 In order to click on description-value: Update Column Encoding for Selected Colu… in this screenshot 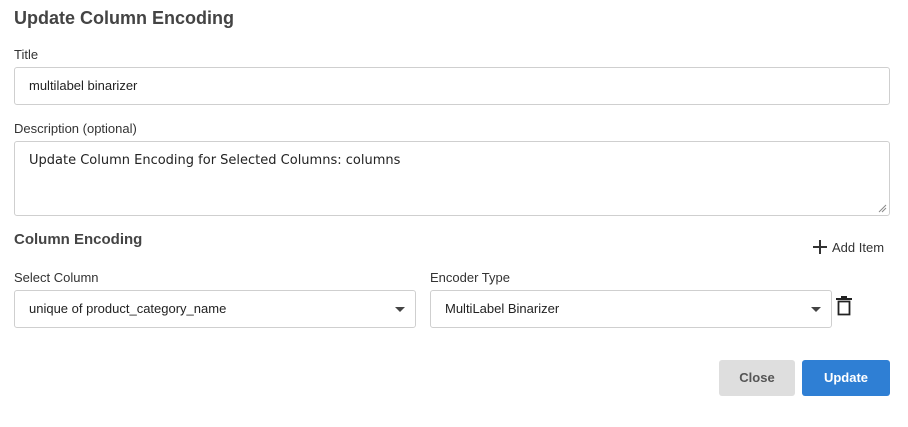, I will do `click(215, 160)`.